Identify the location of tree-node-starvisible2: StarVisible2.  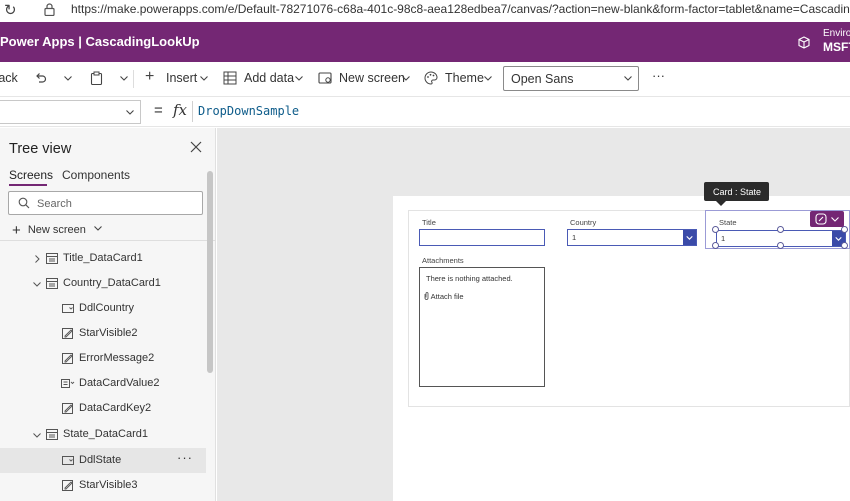
(103, 333).